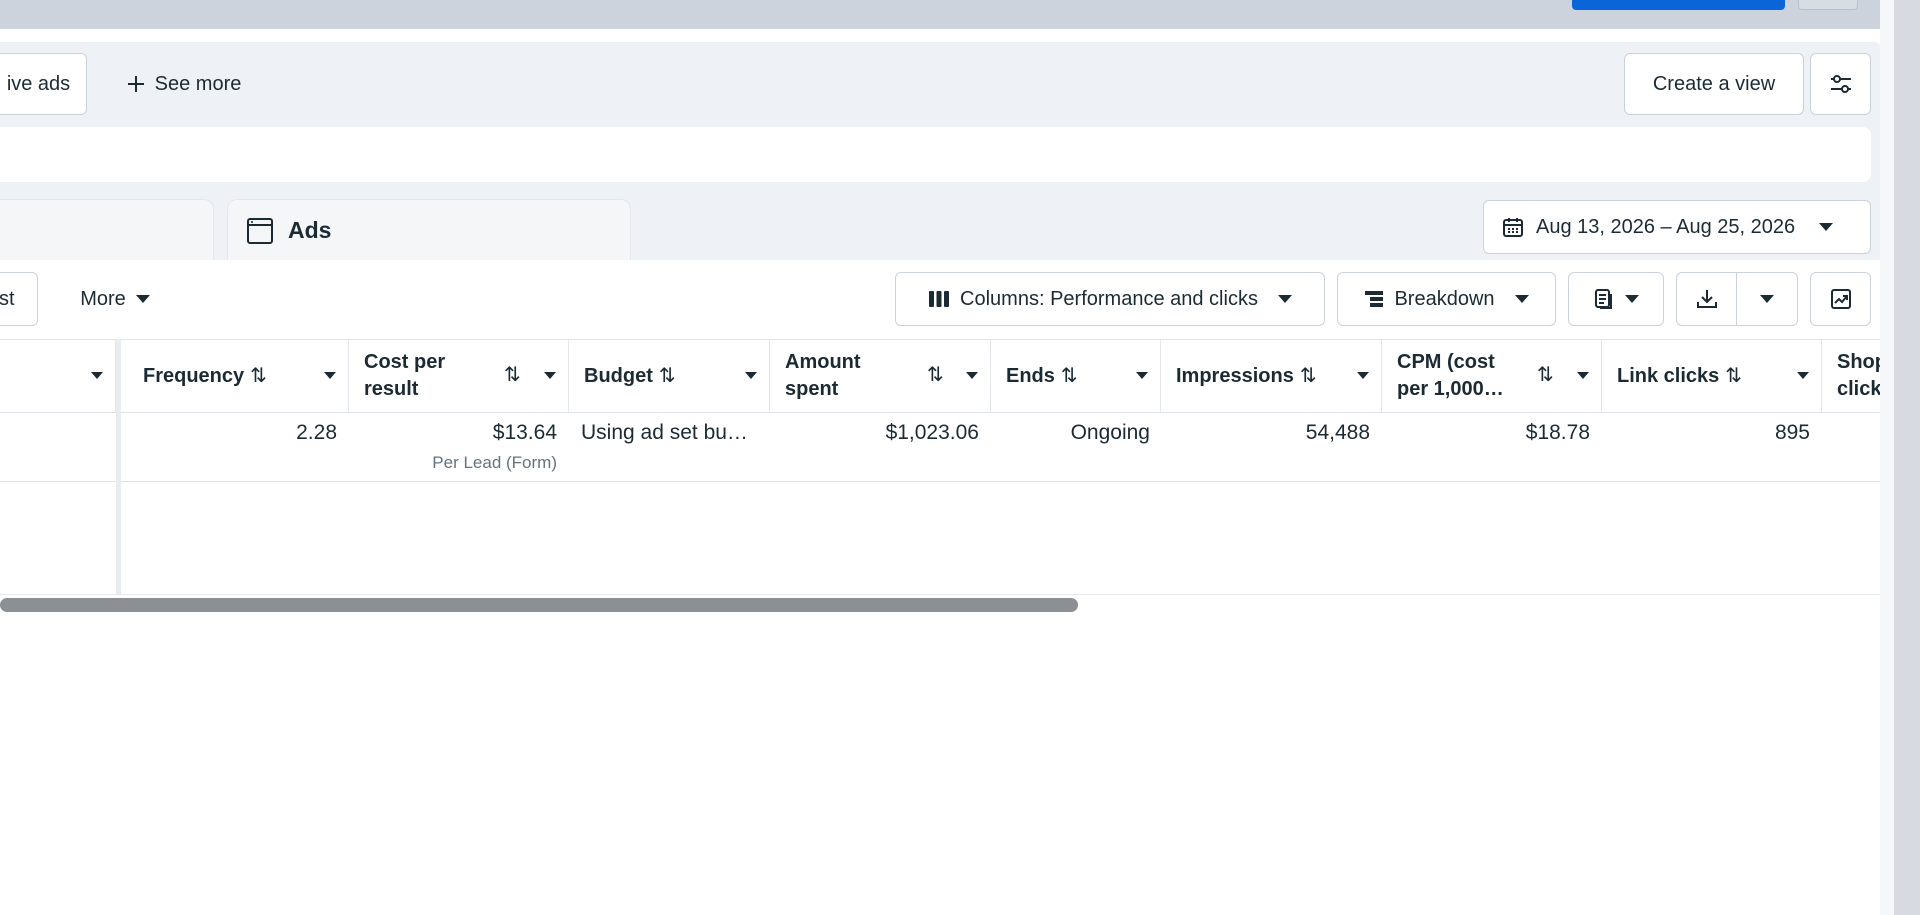  Describe the element at coordinates (310, 230) in the screenshot. I see `tab-ads-label: Ads` at that location.